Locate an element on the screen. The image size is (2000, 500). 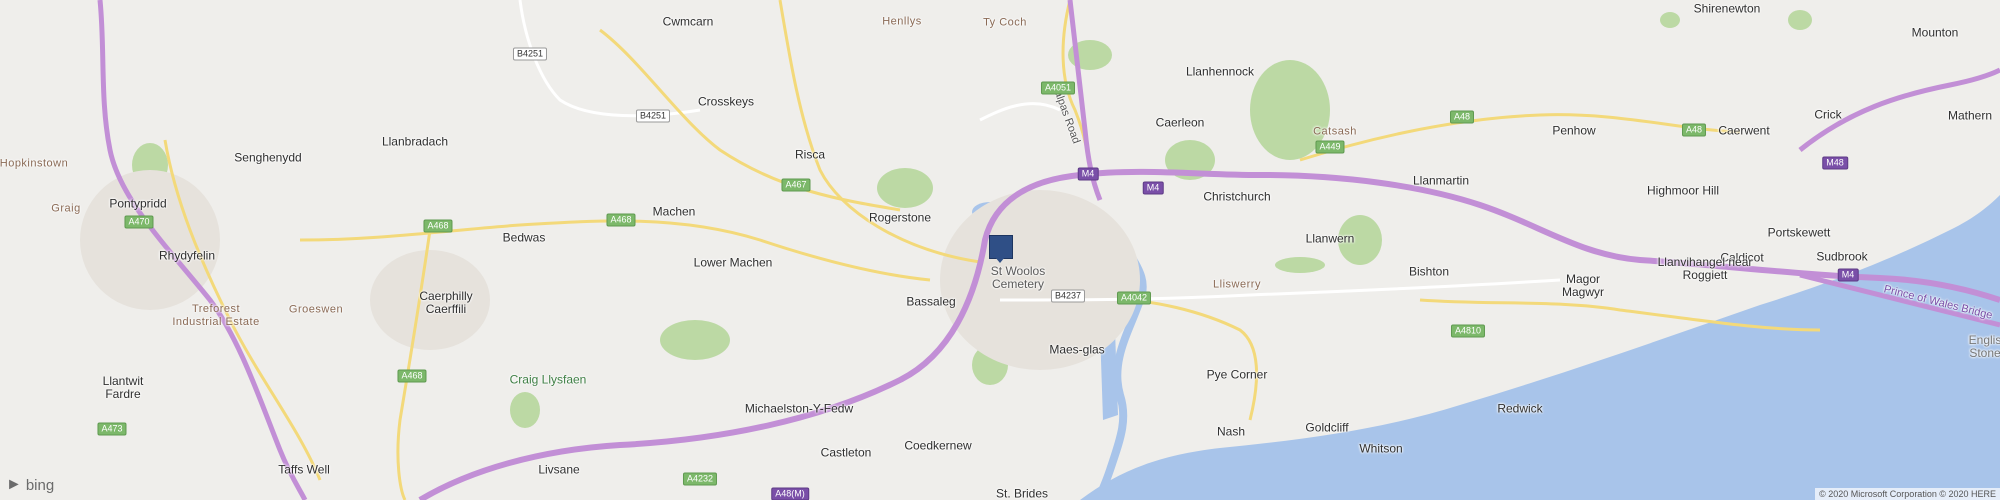
place-label: Caerleon is located at coordinates (1180, 123).